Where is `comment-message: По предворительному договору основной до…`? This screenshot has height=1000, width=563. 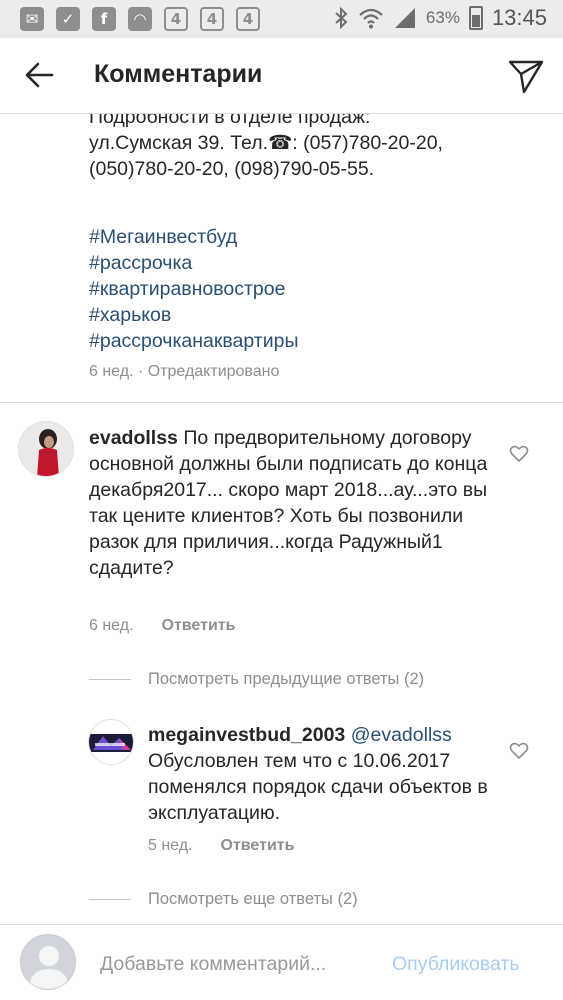 comment-message: По предворительному договору основной до… is located at coordinates (288, 503).